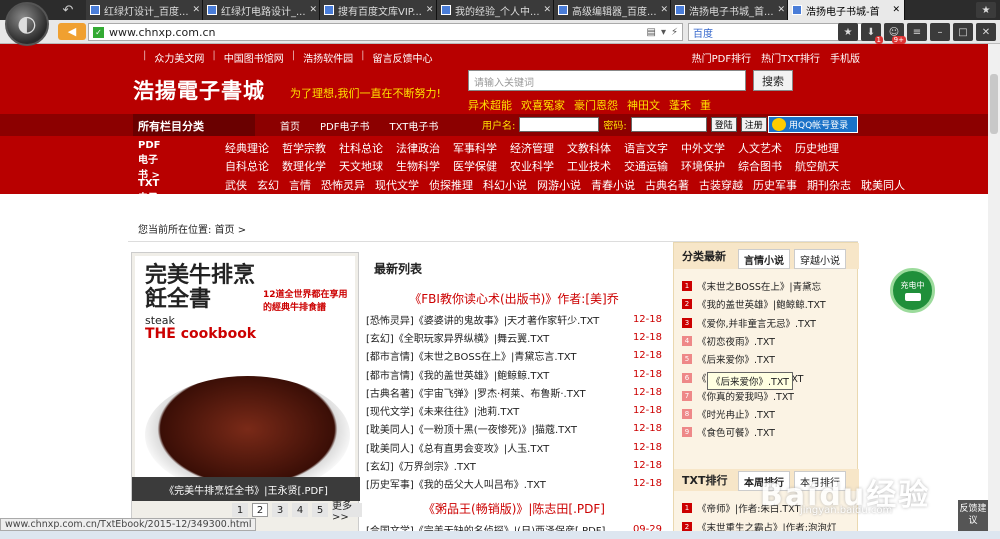  What do you see at coordinates (738, 396) in the screenshot?
I see `sidebar-list-item: 7 《你真的爱我吗》.TXT` at bounding box center [738, 396].